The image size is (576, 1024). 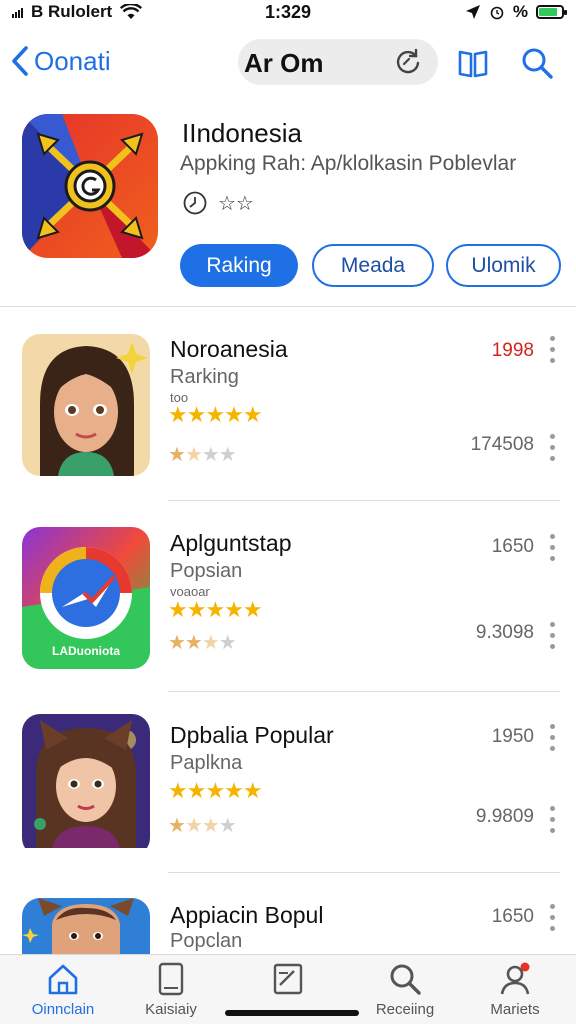 What do you see at coordinates (171, 1009) in the screenshot?
I see `tab-label: Kaisiaiy` at bounding box center [171, 1009].